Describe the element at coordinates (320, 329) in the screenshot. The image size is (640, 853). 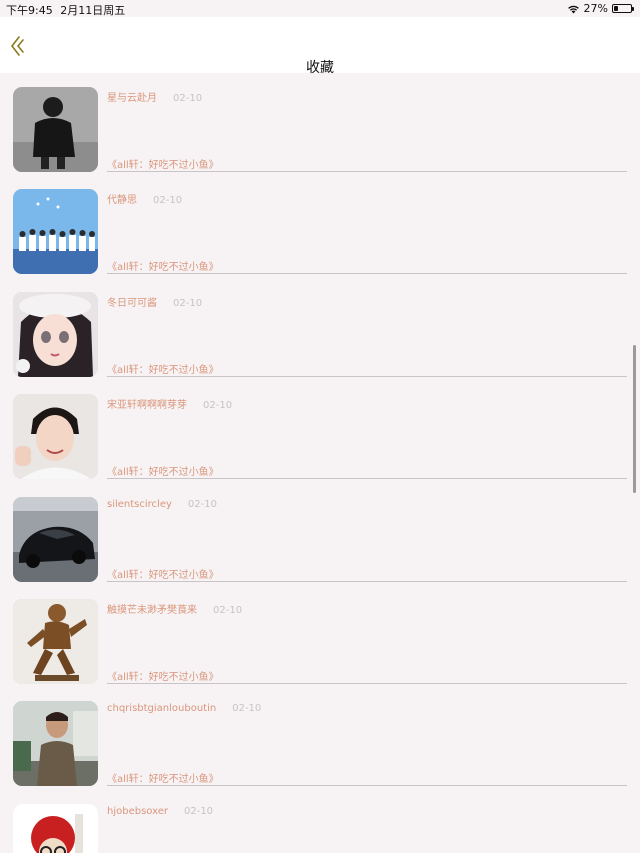
I see `list-item: 冬日可可酱 02-10 《all轩：好吃不过小鱼》` at that location.